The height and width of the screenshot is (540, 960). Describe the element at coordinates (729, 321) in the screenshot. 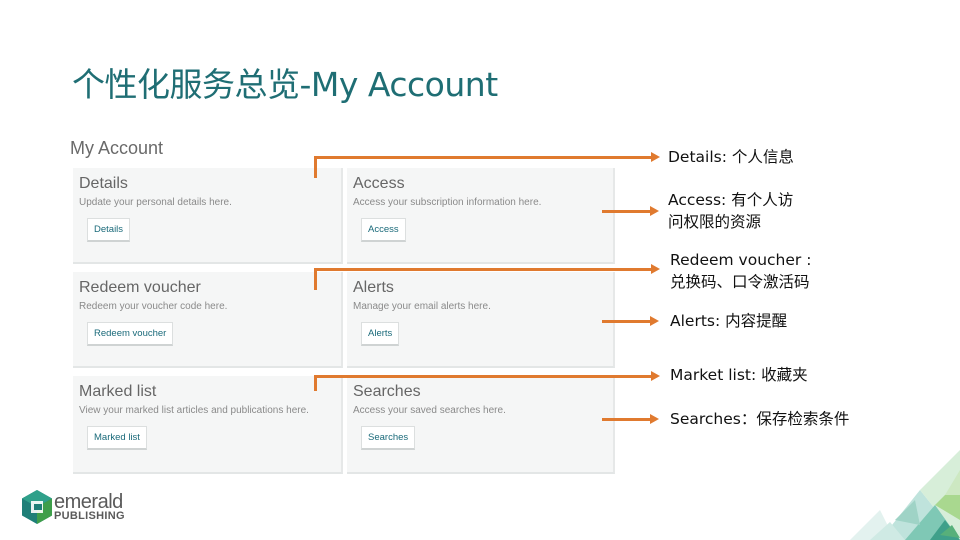

I see `alerts-note: Alerts: 内容提醒` at that location.